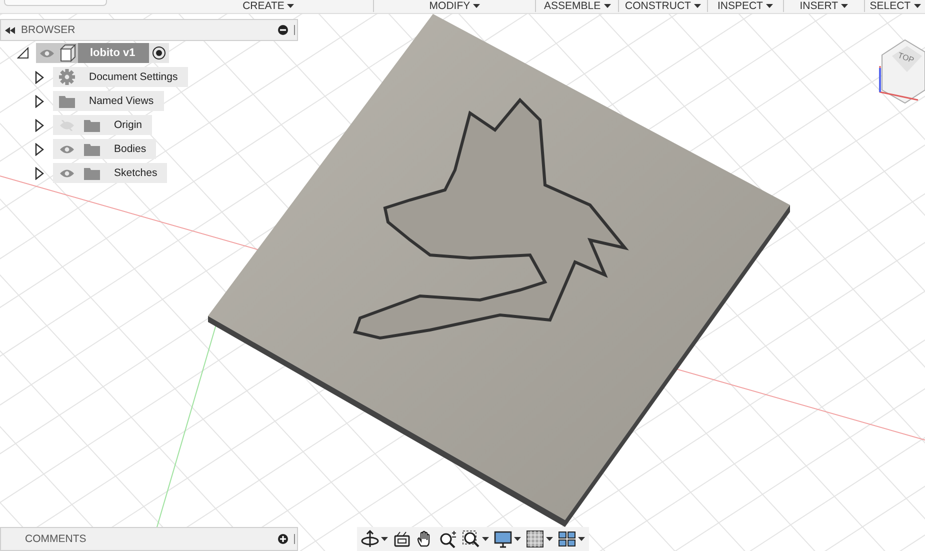 The width and height of the screenshot is (925, 551). I want to click on grid-button, so click(539, 539).